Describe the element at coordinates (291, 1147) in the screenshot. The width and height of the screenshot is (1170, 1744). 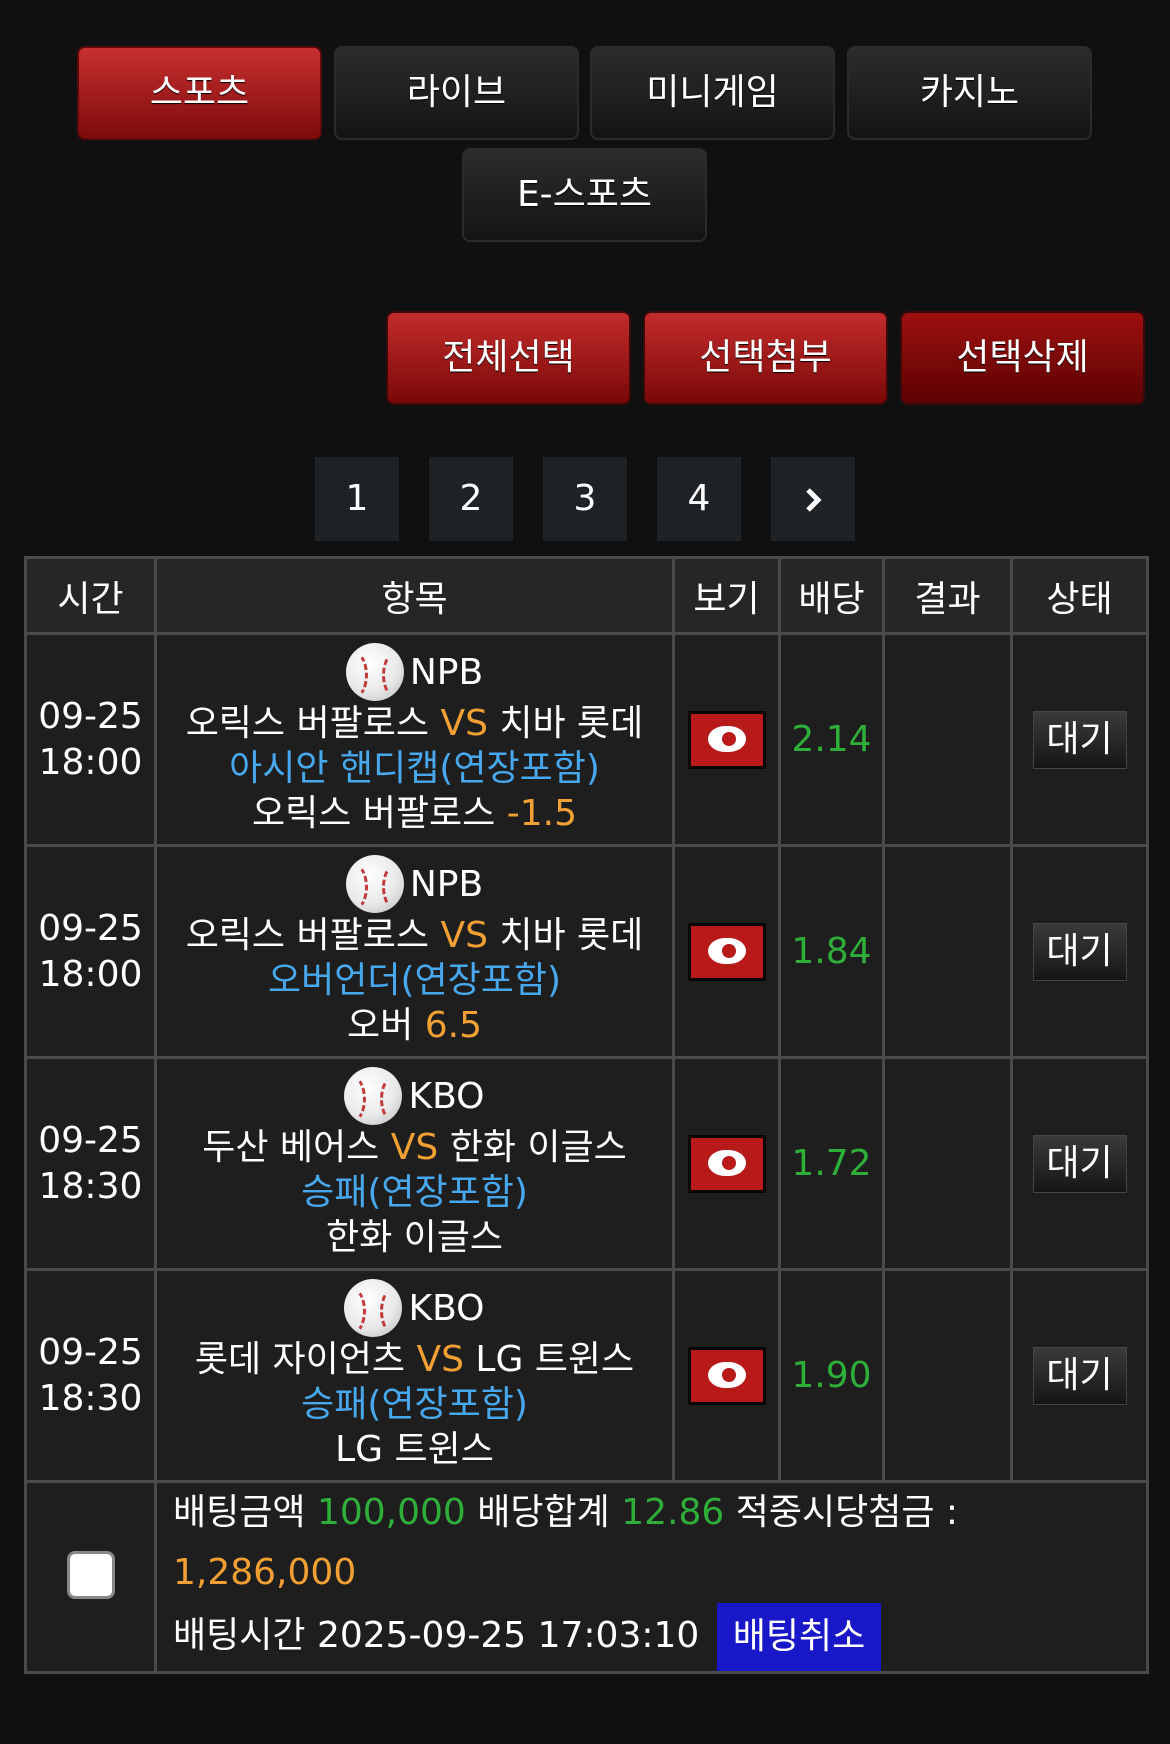
I see `home-team: 두산 베어스` at that location.